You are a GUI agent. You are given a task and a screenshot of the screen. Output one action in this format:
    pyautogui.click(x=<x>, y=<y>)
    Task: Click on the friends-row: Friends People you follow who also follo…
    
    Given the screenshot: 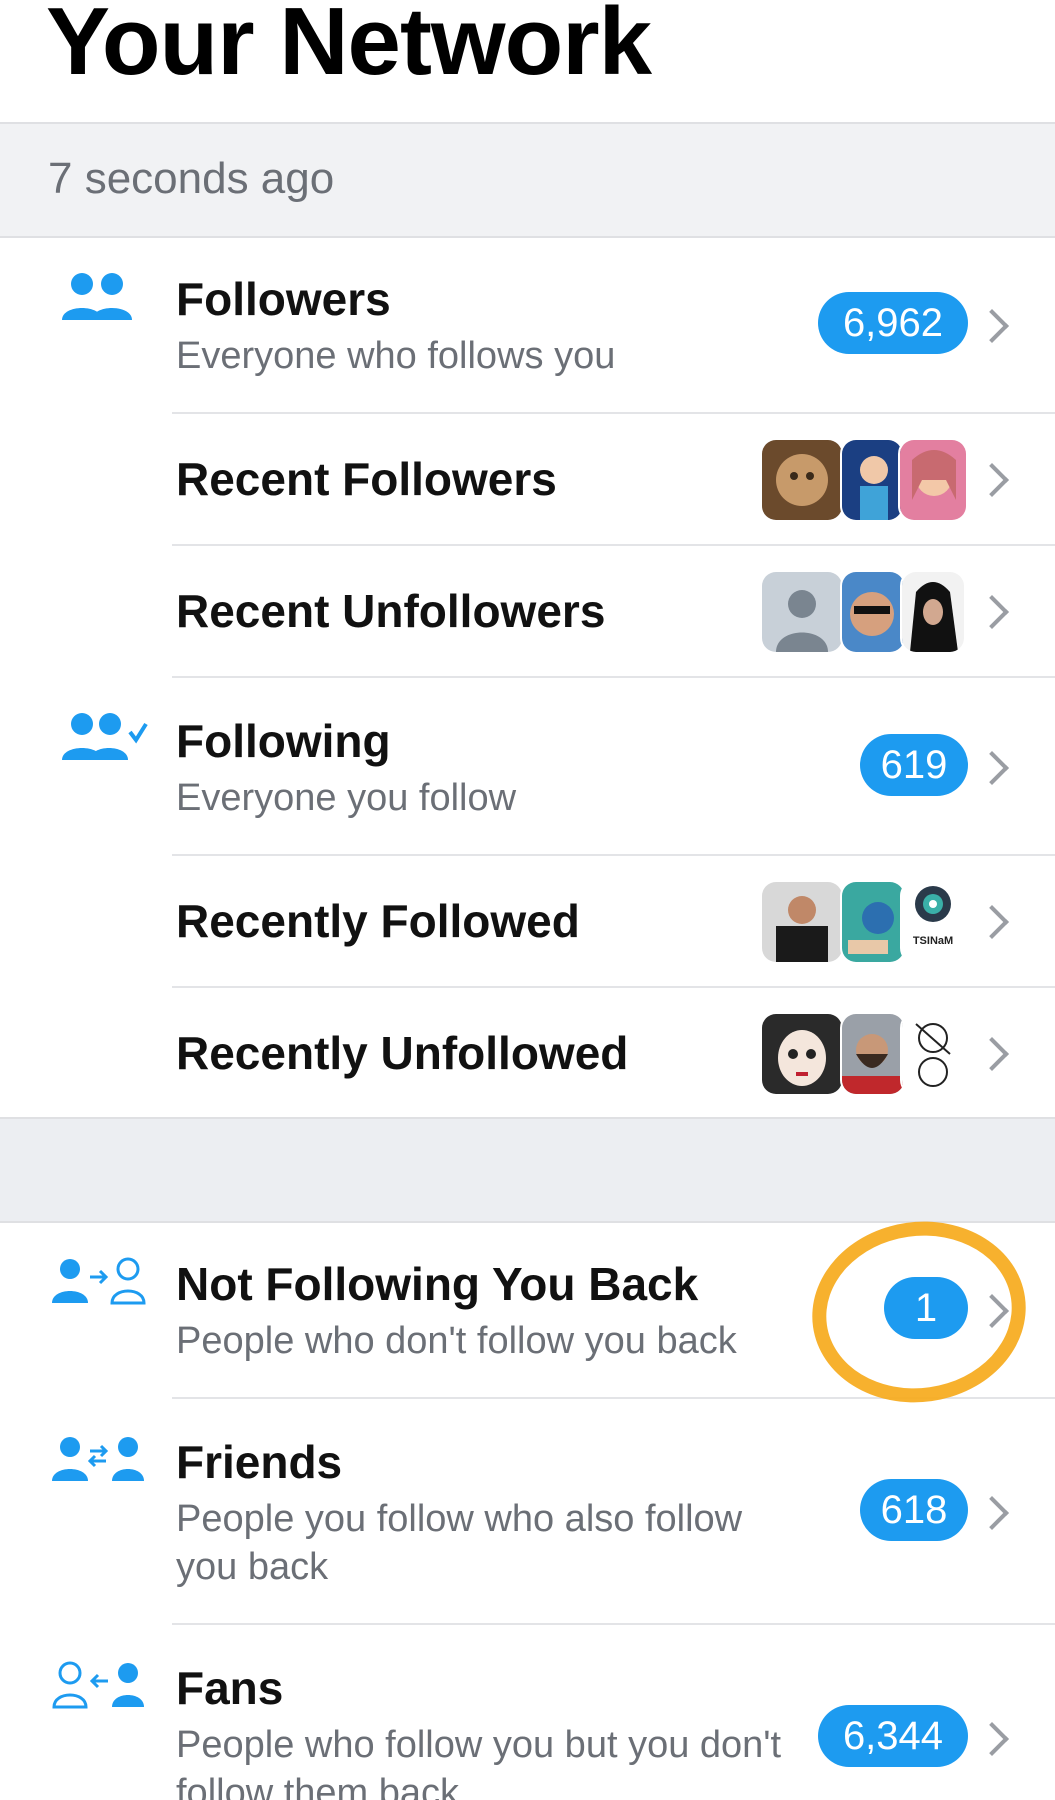 What is the action you would take?
    pyautogui.click(x=527, y=1512)
    